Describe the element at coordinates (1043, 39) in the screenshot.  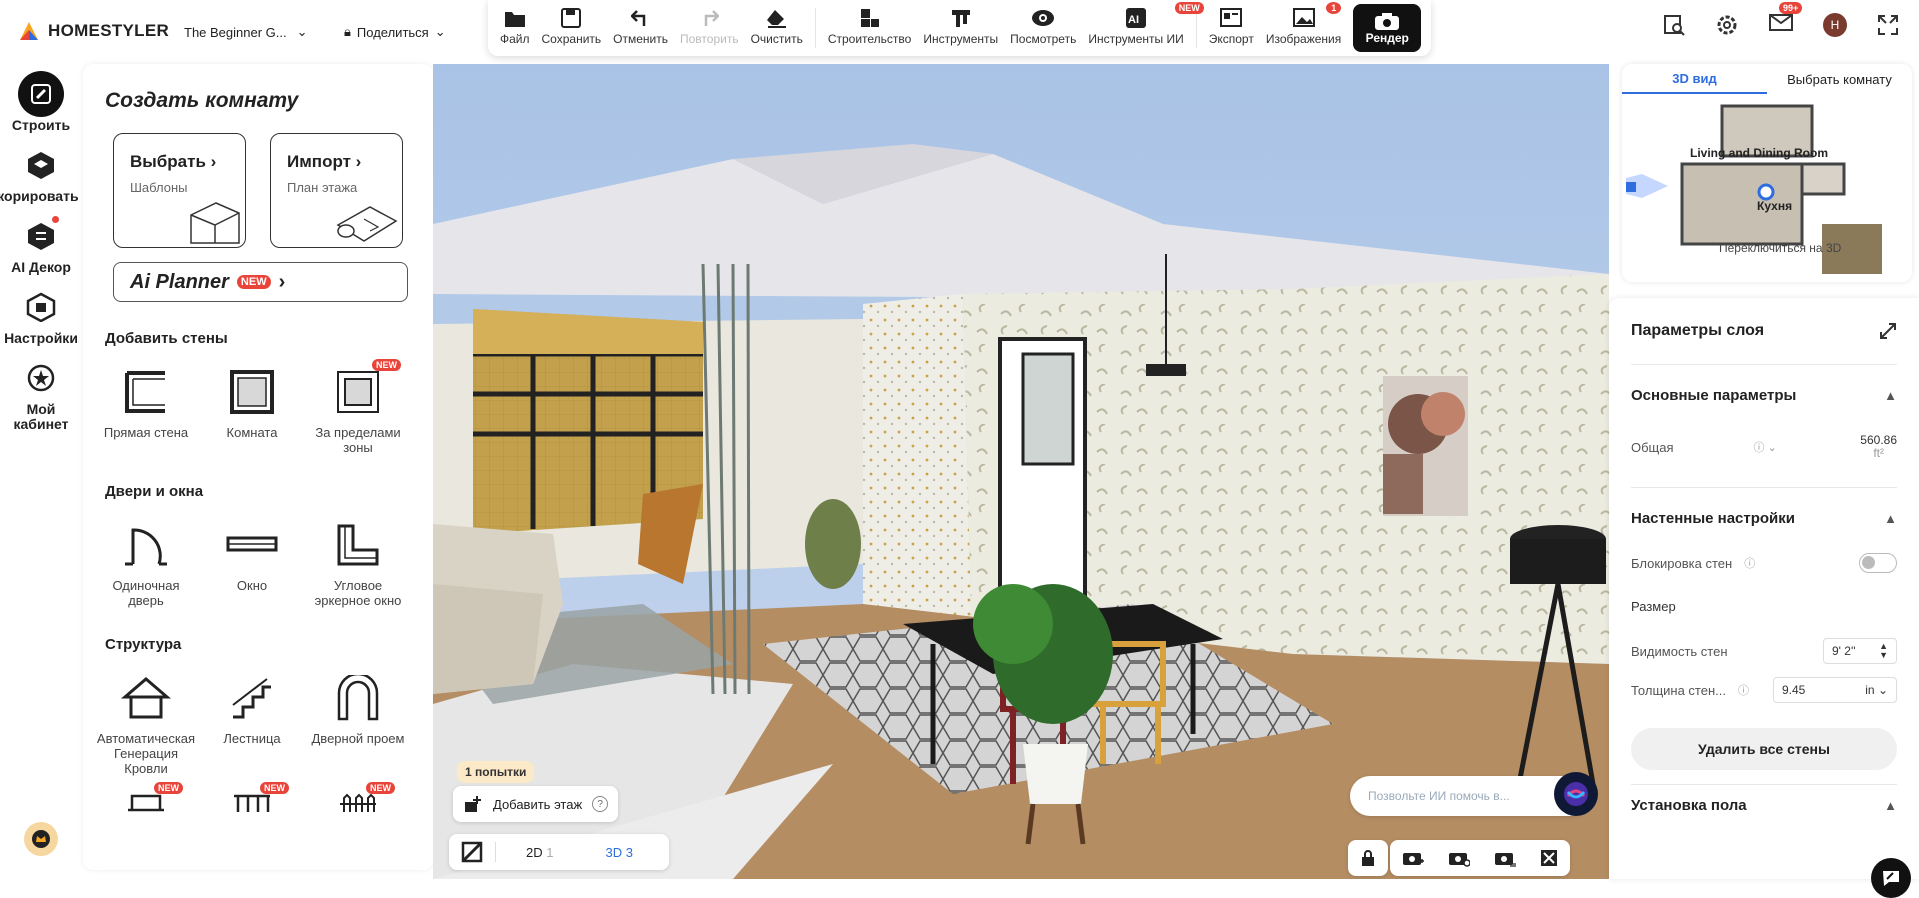
I see `view-label: Посмотреть` at that location.